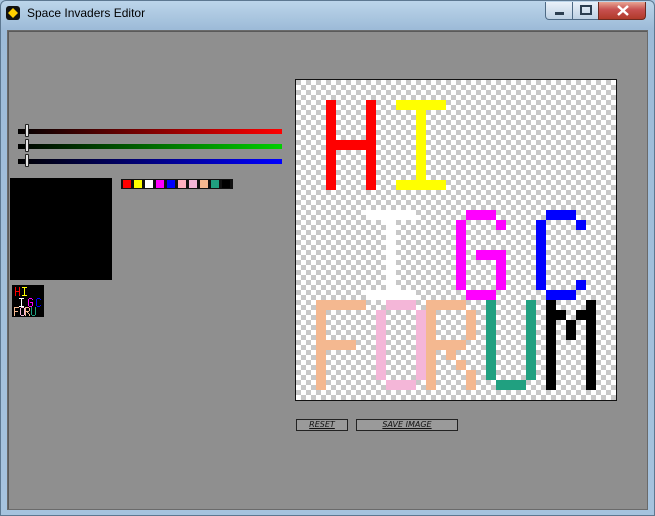  Describe the element at coordinates (407, 425) in the screenshot. I see `save-image-button: SAVE IMAGE` at that location.